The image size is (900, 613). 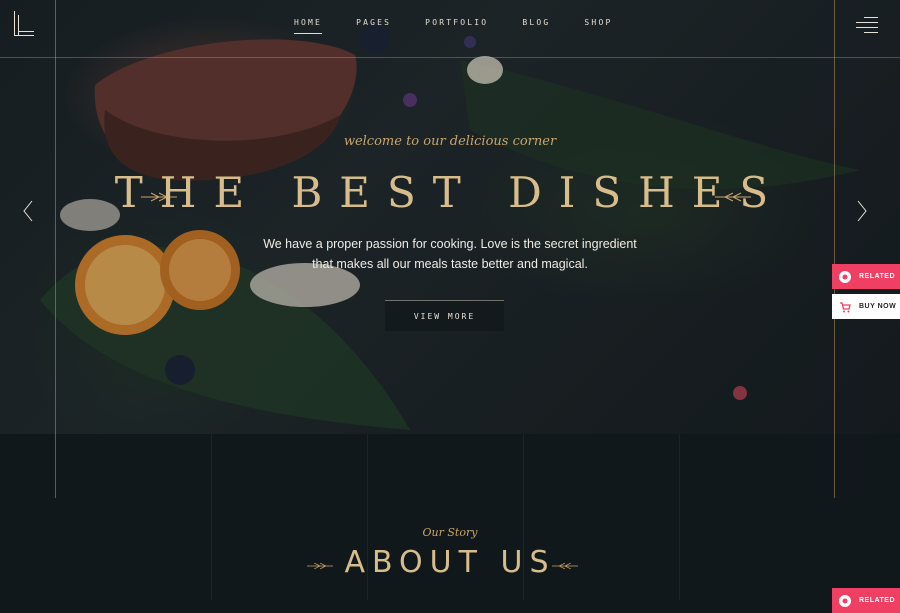 What do you see at coordinates (456, 26) in the screenshot?
I see `nav-item-portfolio: PORTFOLIO` at bounding box center [456, 26].